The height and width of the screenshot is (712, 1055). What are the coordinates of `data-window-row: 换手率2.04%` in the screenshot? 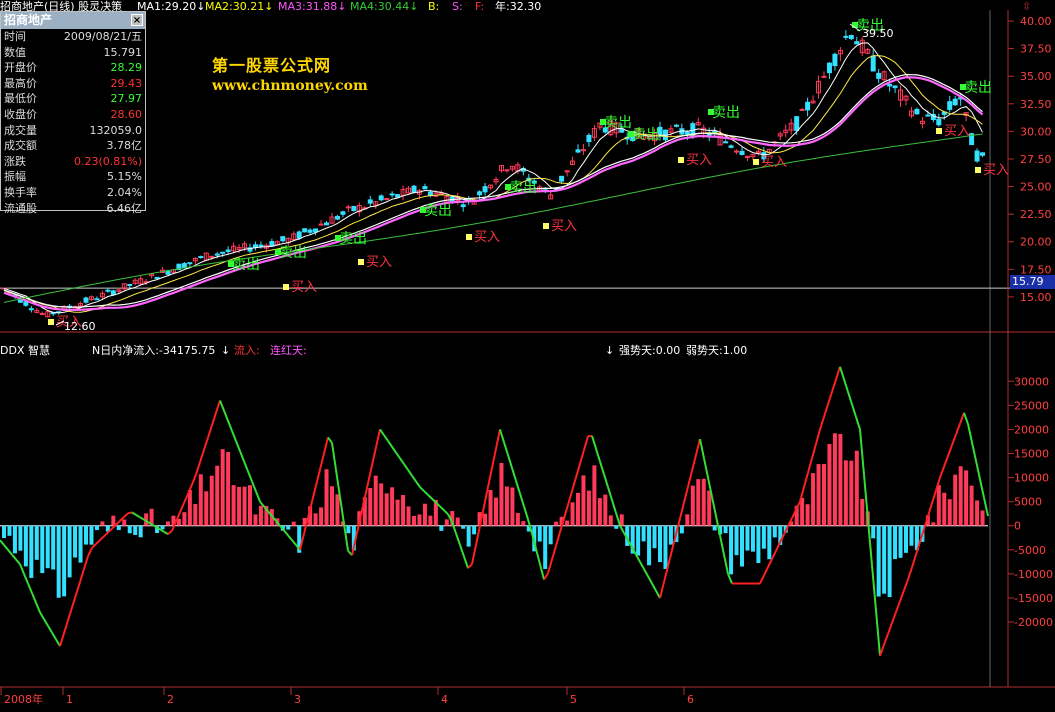 It's located at (73, 193).